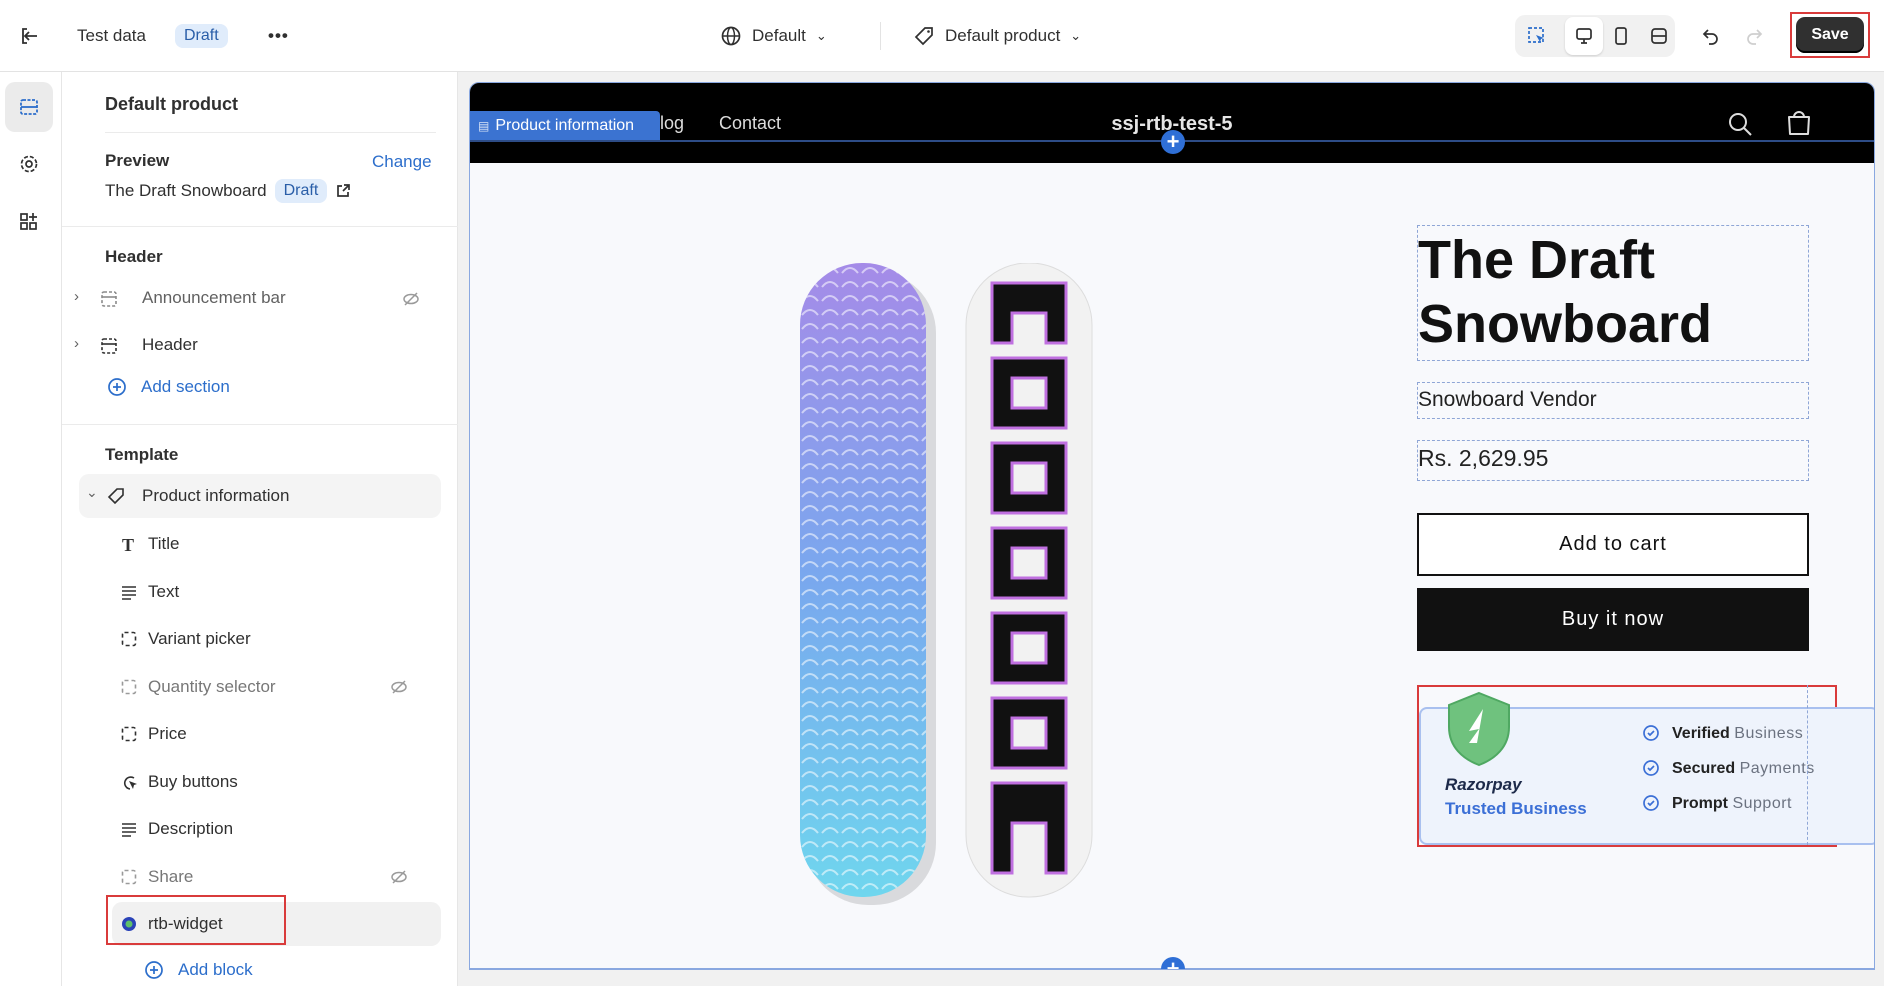 The width and height of the screenshot is (1884, 986). Describe the element at coordinates (137, 160) in the screenshot. I see `preview-label: Preview` at that location.